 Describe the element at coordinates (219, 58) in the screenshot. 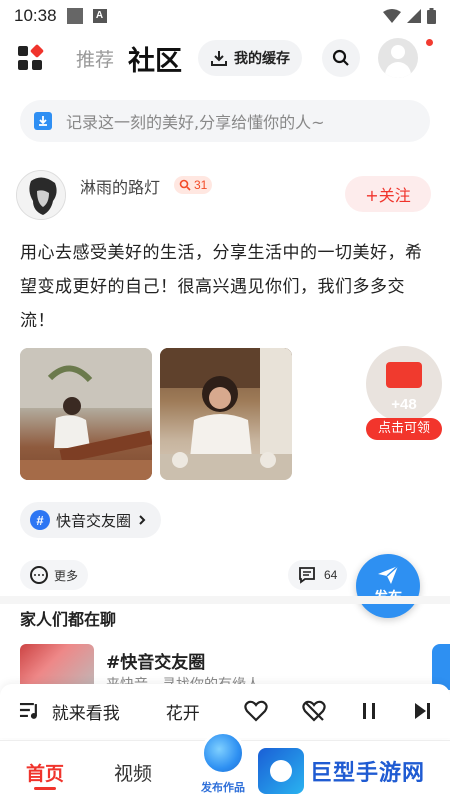

I see `download-icon` at that location.